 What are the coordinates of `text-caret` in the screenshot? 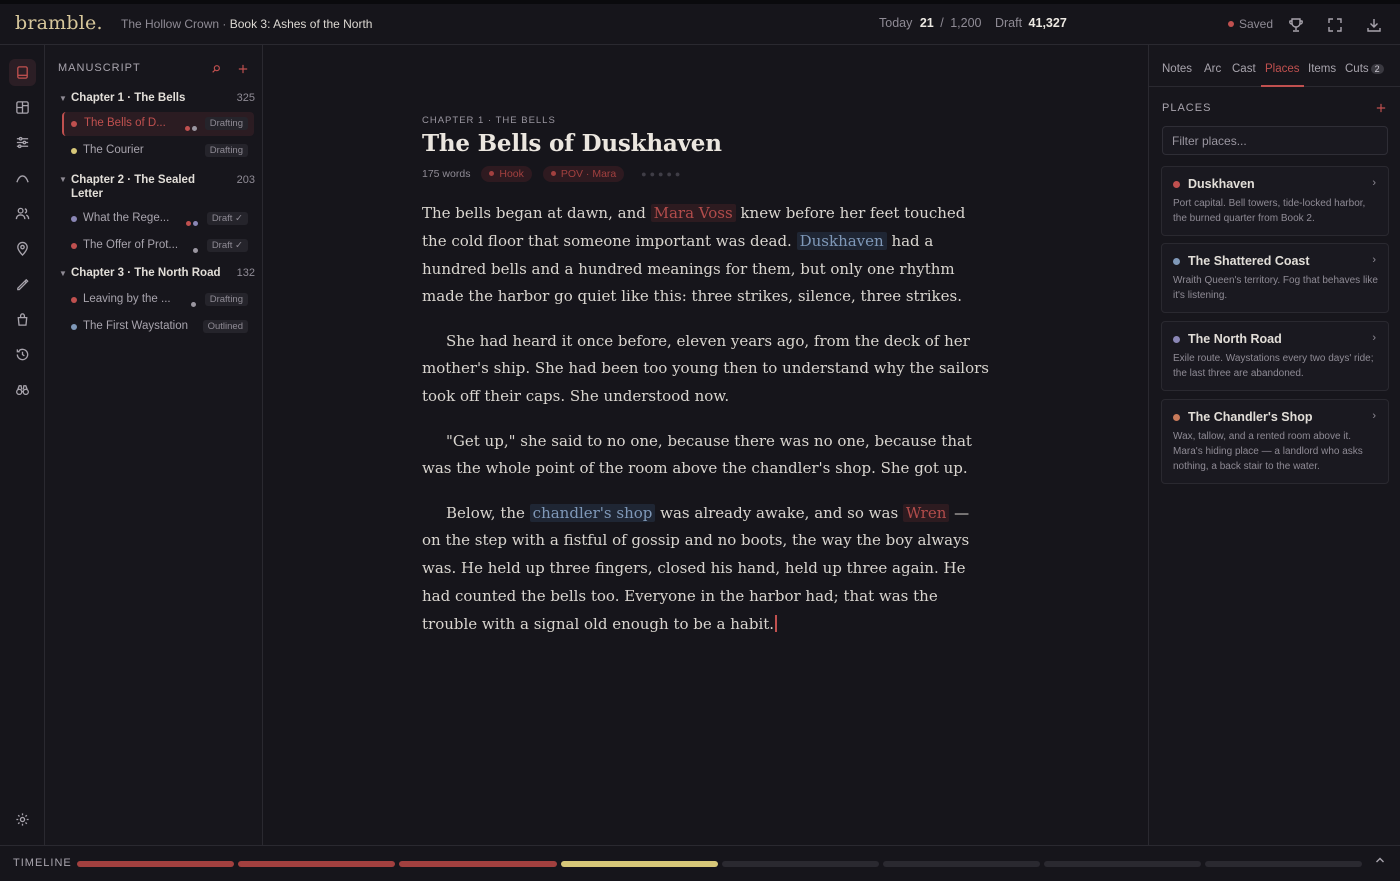 It's located at (776, 623).